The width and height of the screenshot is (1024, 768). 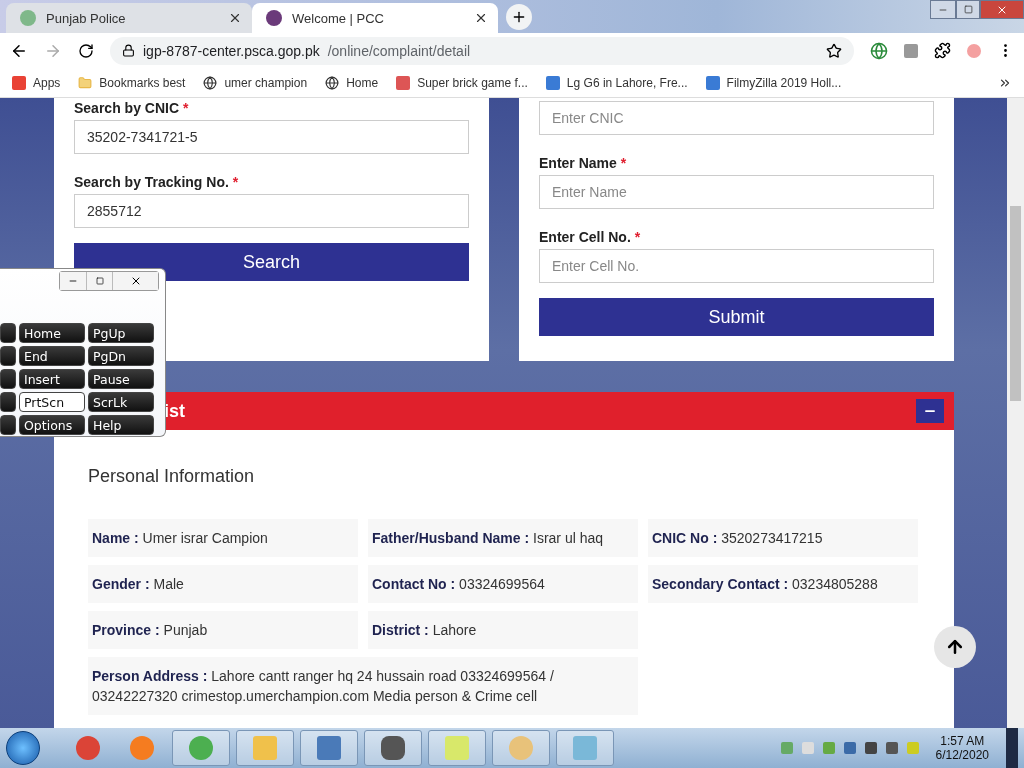 I want to click on browser-tab: Welcome | PCC, so click(x=375, y=18).